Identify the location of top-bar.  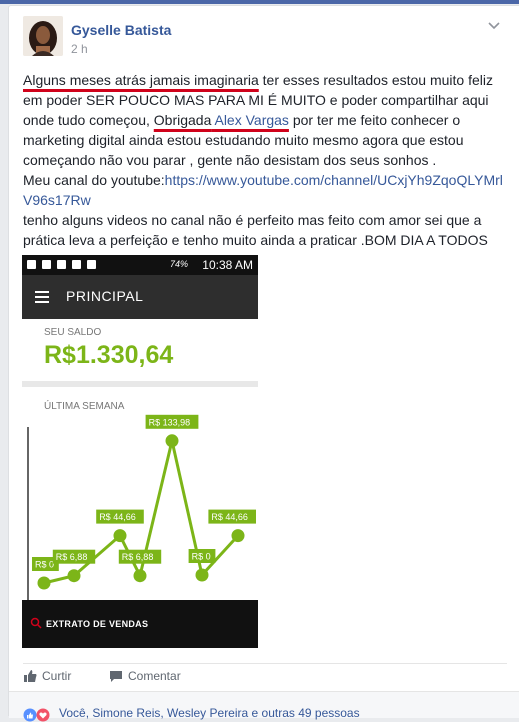
(259, 2).